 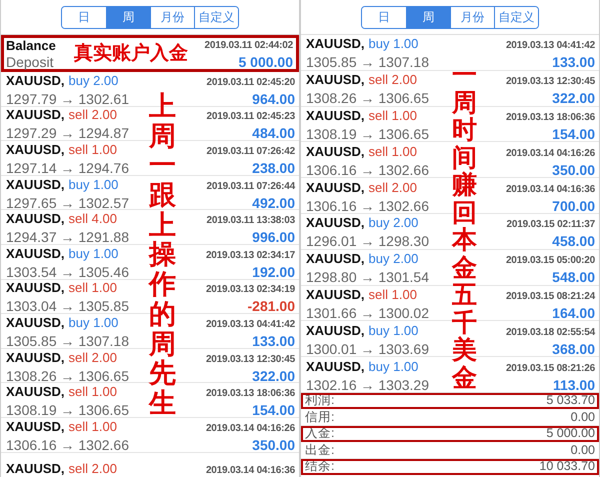 What do you see at coordinates (319, 417) in the screenshot?
I see `summary-label: 信用:` at bounding box center [319, 417].